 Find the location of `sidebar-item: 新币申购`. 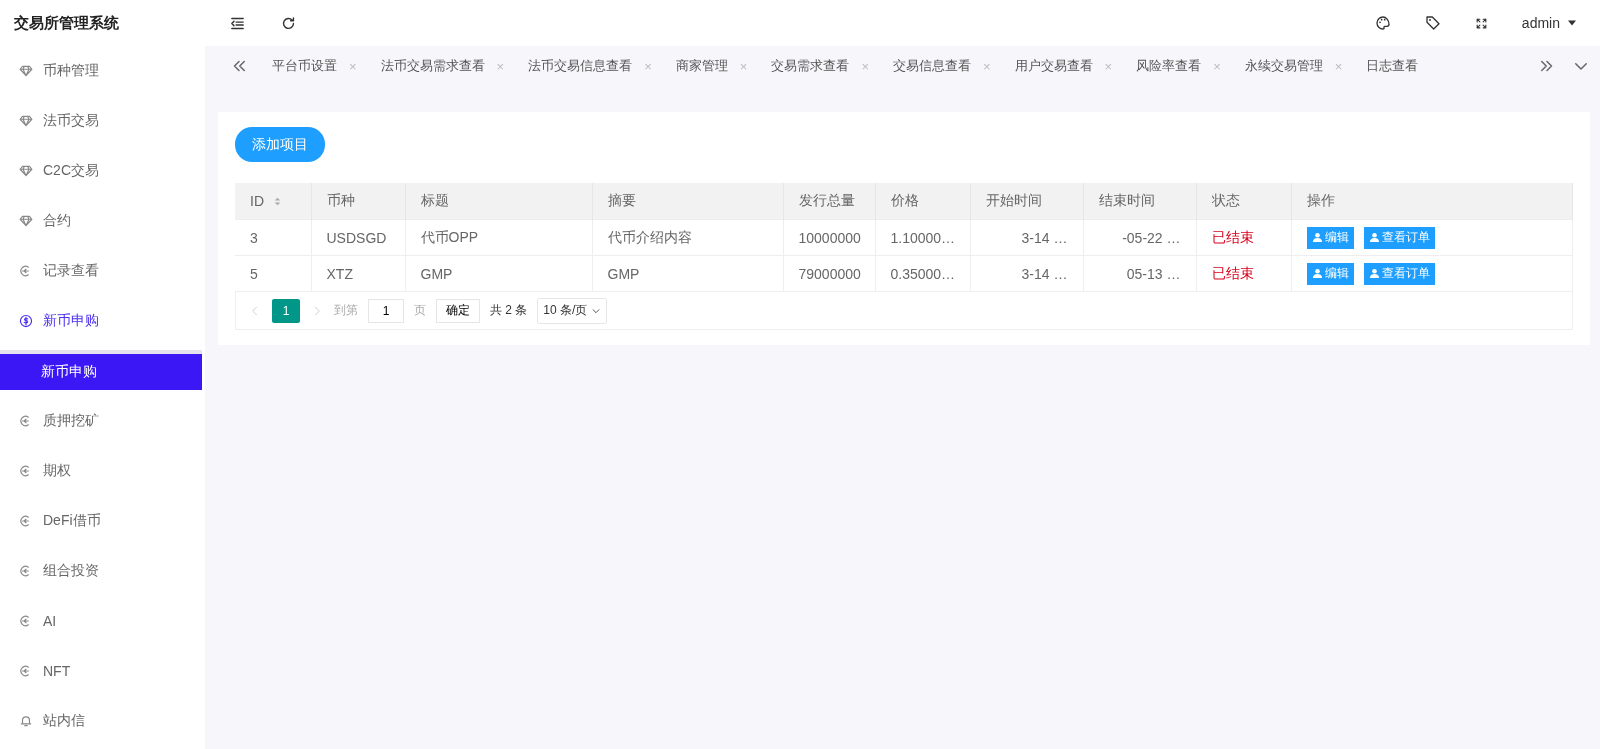

sidebar-item: 新币申购 is located at coordinates (102, 321).